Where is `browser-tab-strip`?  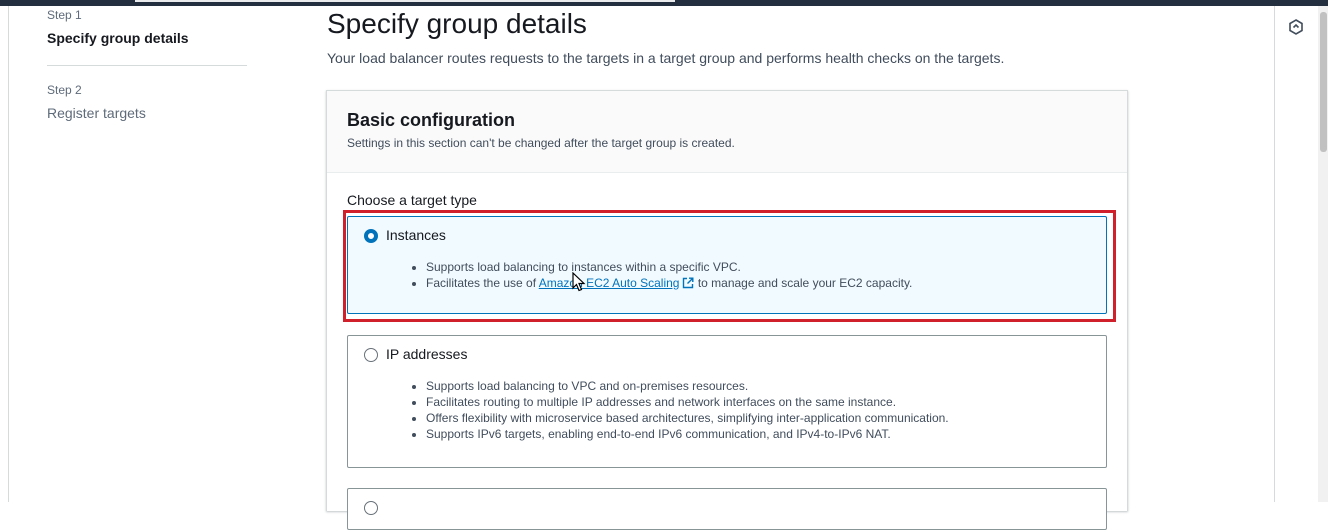 browser-tab-strip is located at coordinates (405, 1).